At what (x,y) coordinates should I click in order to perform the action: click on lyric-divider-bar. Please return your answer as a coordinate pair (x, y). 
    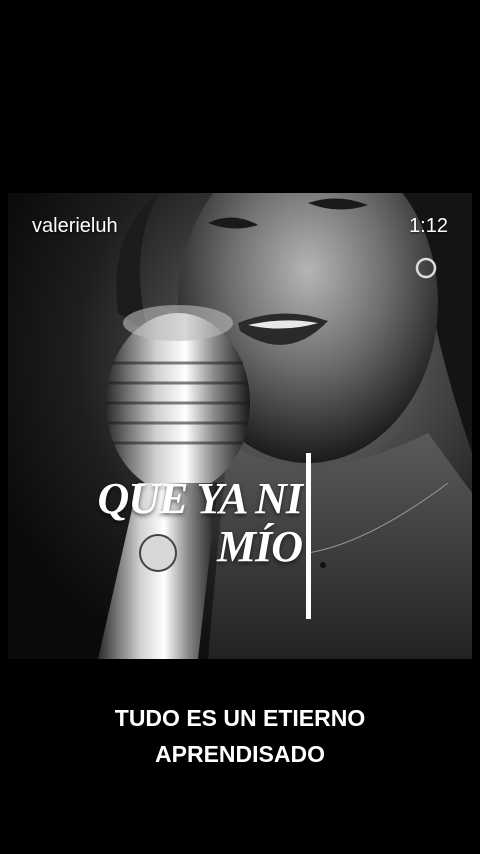
    Looking at the image, I should click on (308, 536).